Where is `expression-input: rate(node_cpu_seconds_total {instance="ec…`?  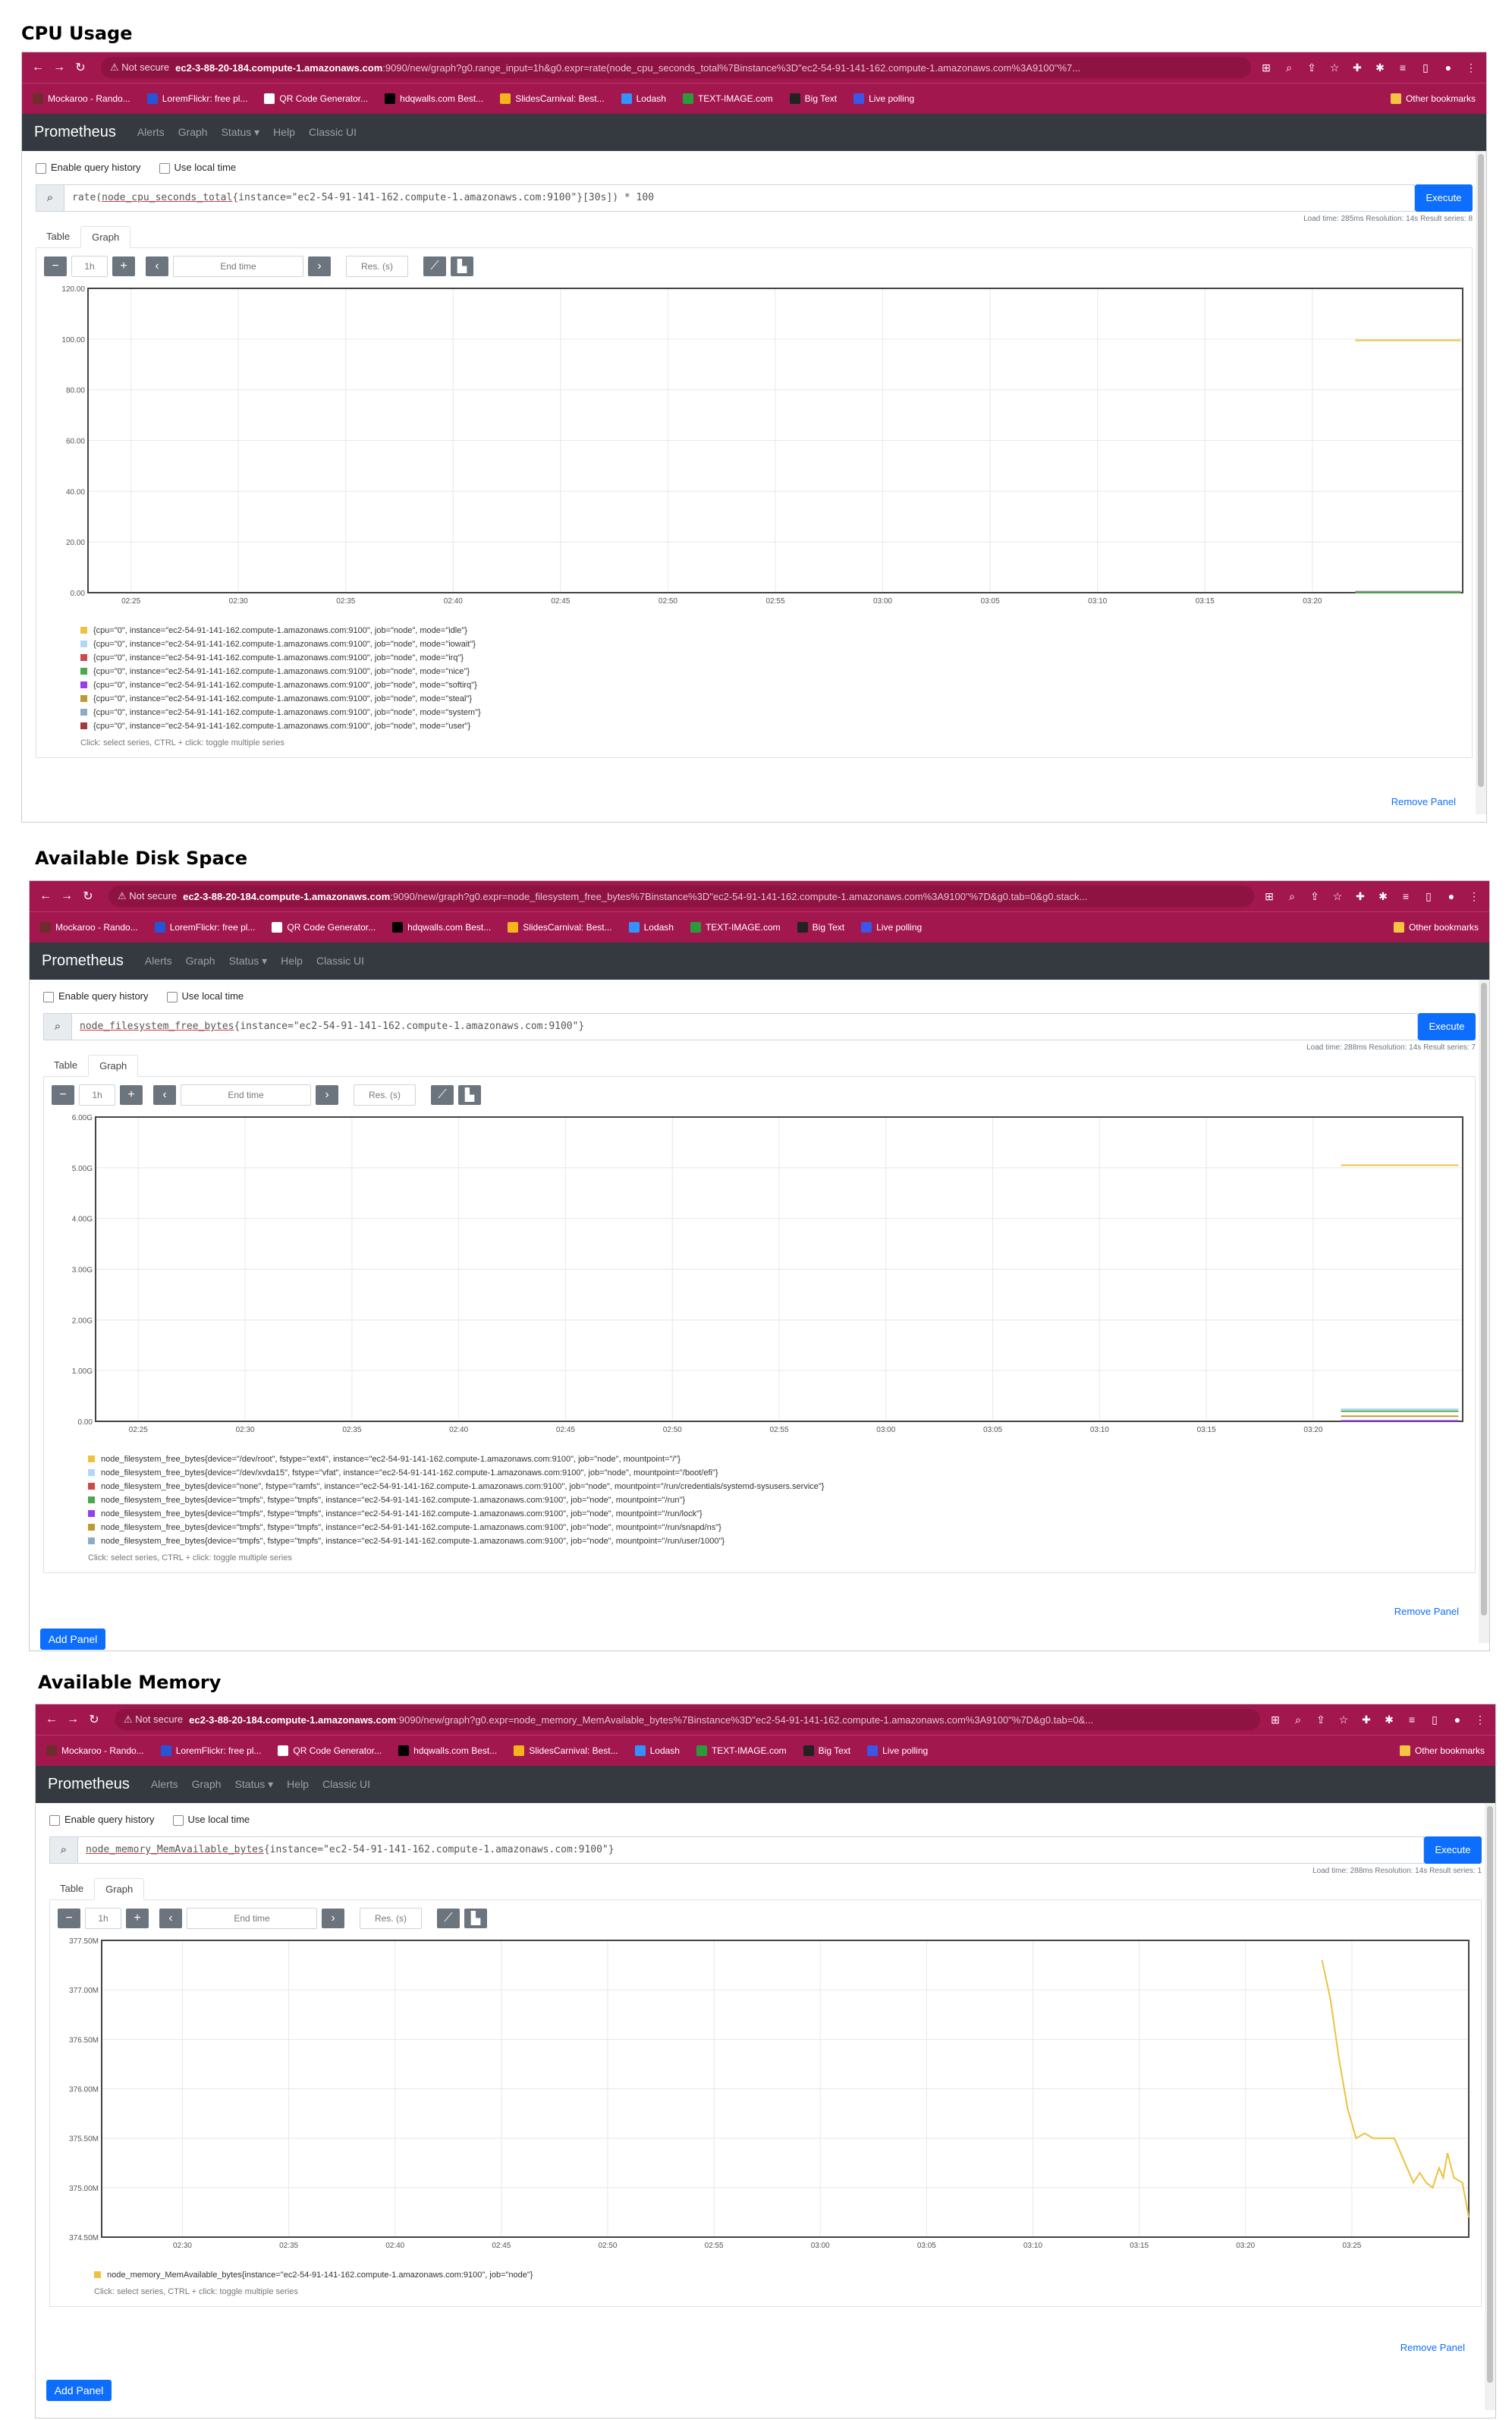 expression-input: rate(node_cpu_seconds_total {instance="ec… is located at coordinates (739, 198).